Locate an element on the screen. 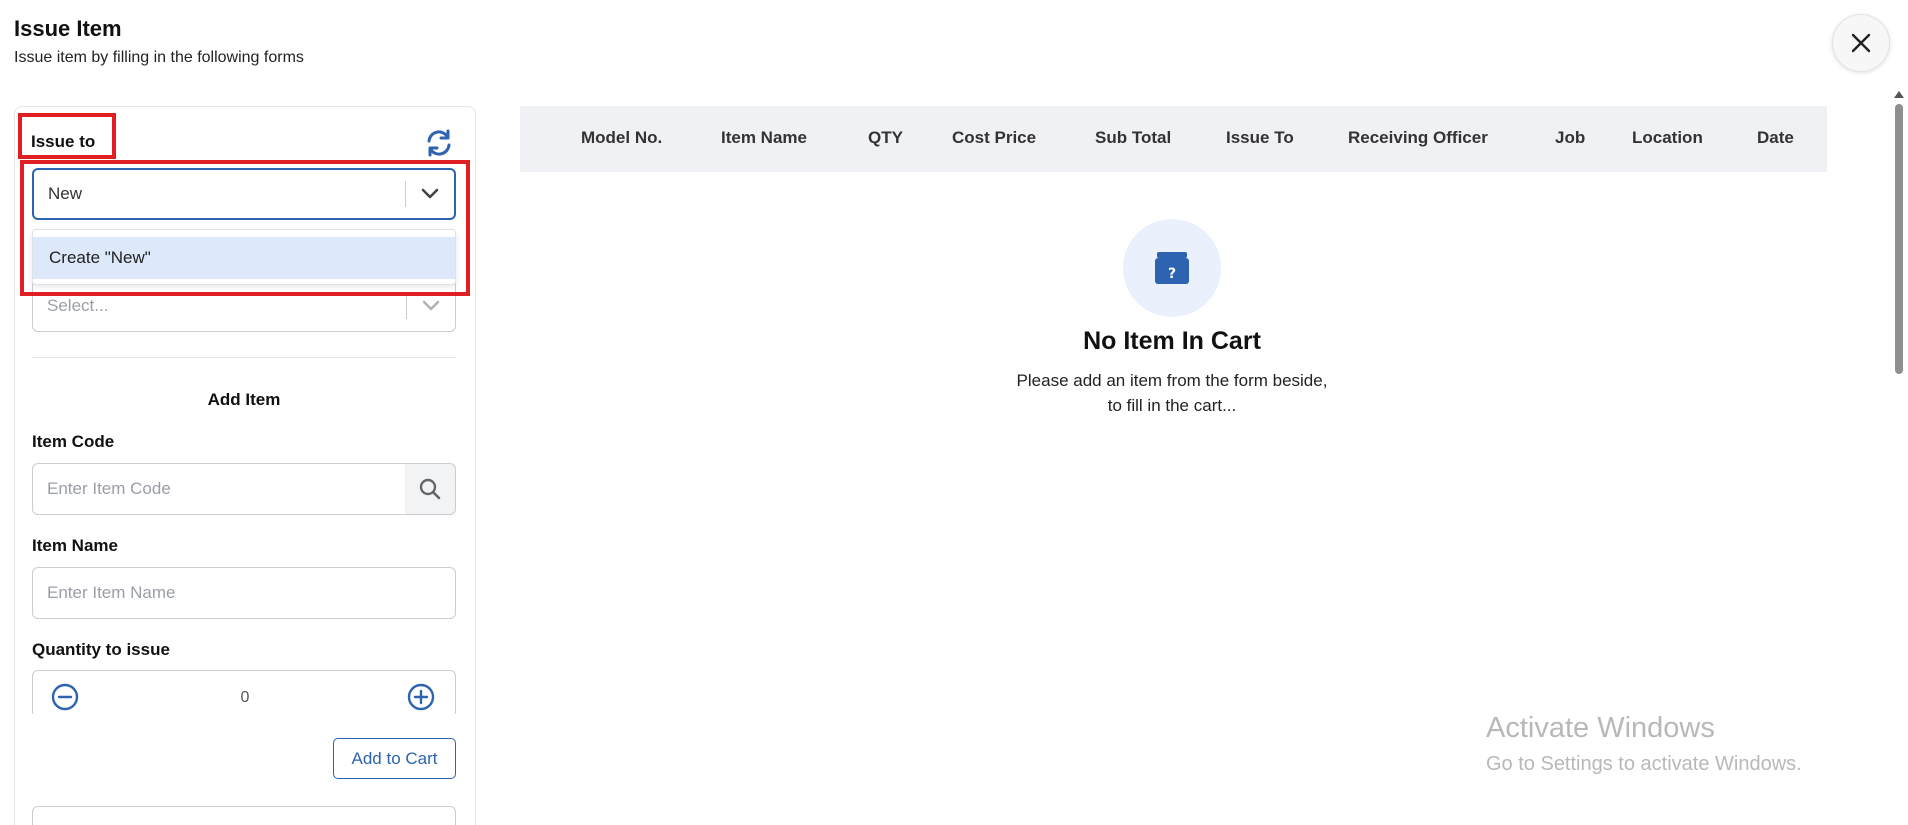 This screenshot has width=1908, height=825. column-header-date: Date is located at coordinates (1775, 138).